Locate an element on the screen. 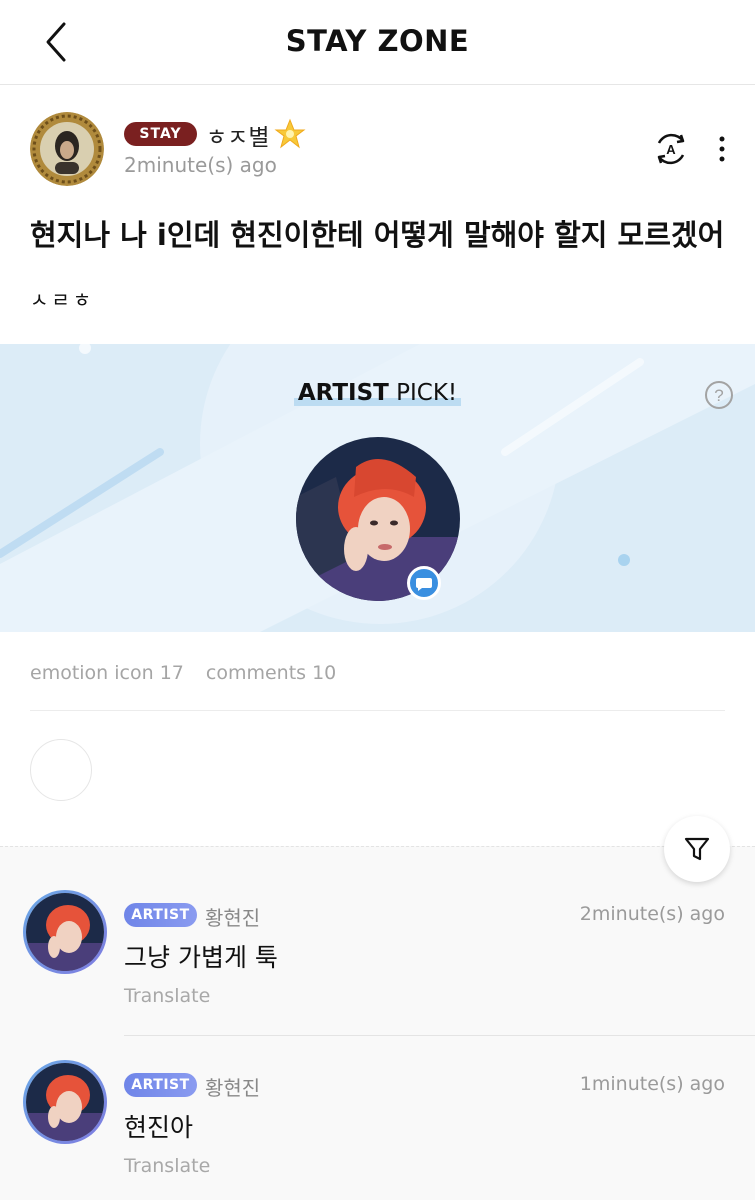 Image resolution: width=755 pixels, height=1200 pixels. help-icon: ? is located at coordinates (719, 395).